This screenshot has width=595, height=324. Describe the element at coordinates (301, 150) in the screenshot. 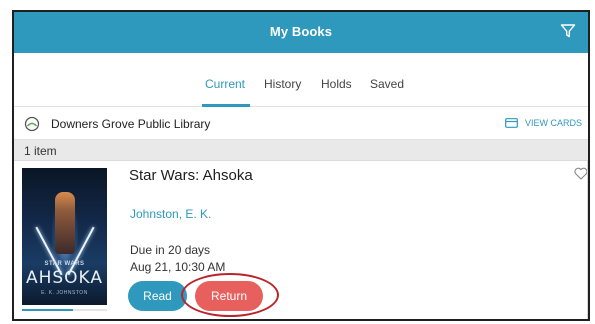

I see `item-count-bar: 1 item` at that location.